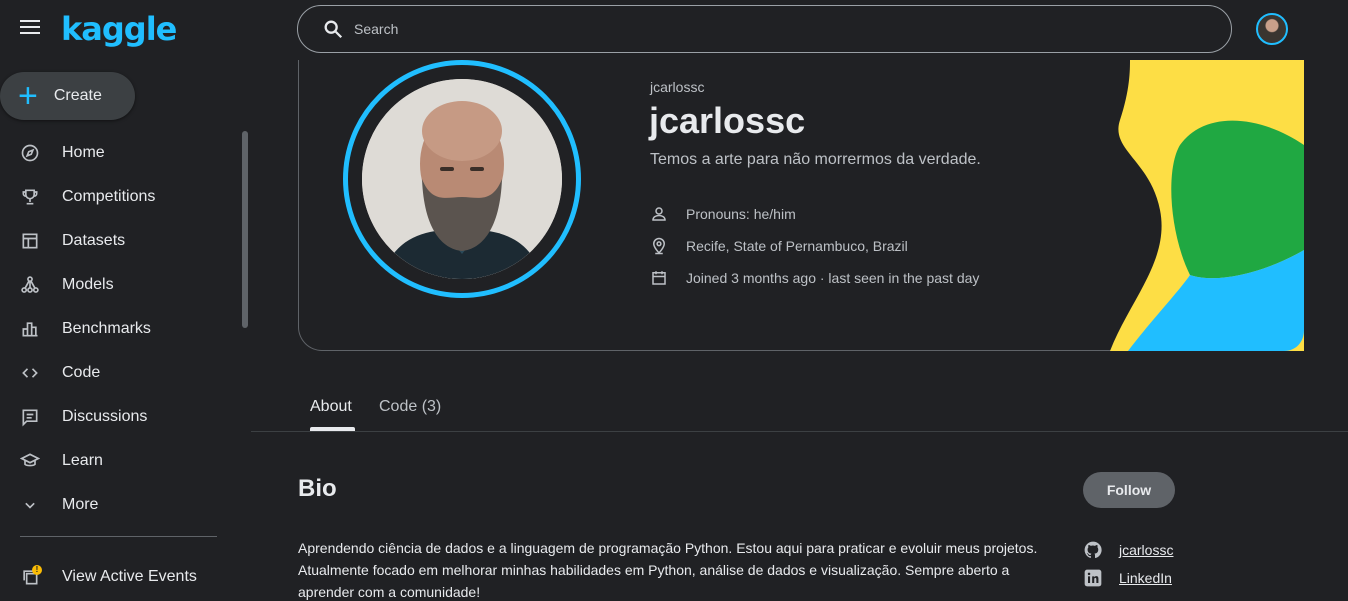  Describe the element at coordinates (30, 28) in the screenshot. I see `menu-icon` at that location.